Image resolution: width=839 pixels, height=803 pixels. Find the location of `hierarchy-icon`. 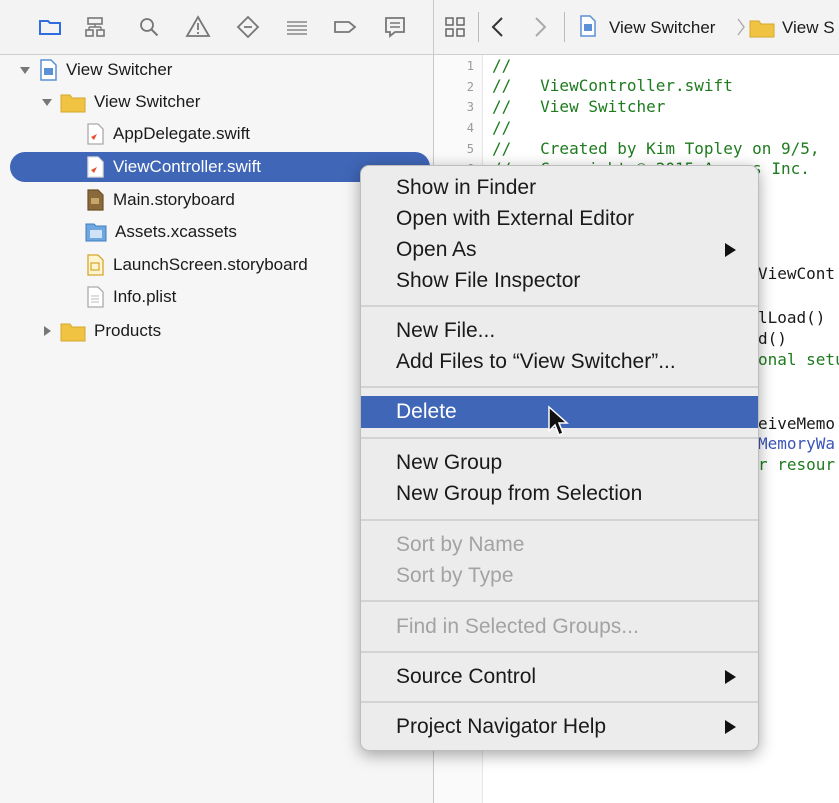

hierarchy-icon is located at coordinates (95, 27).